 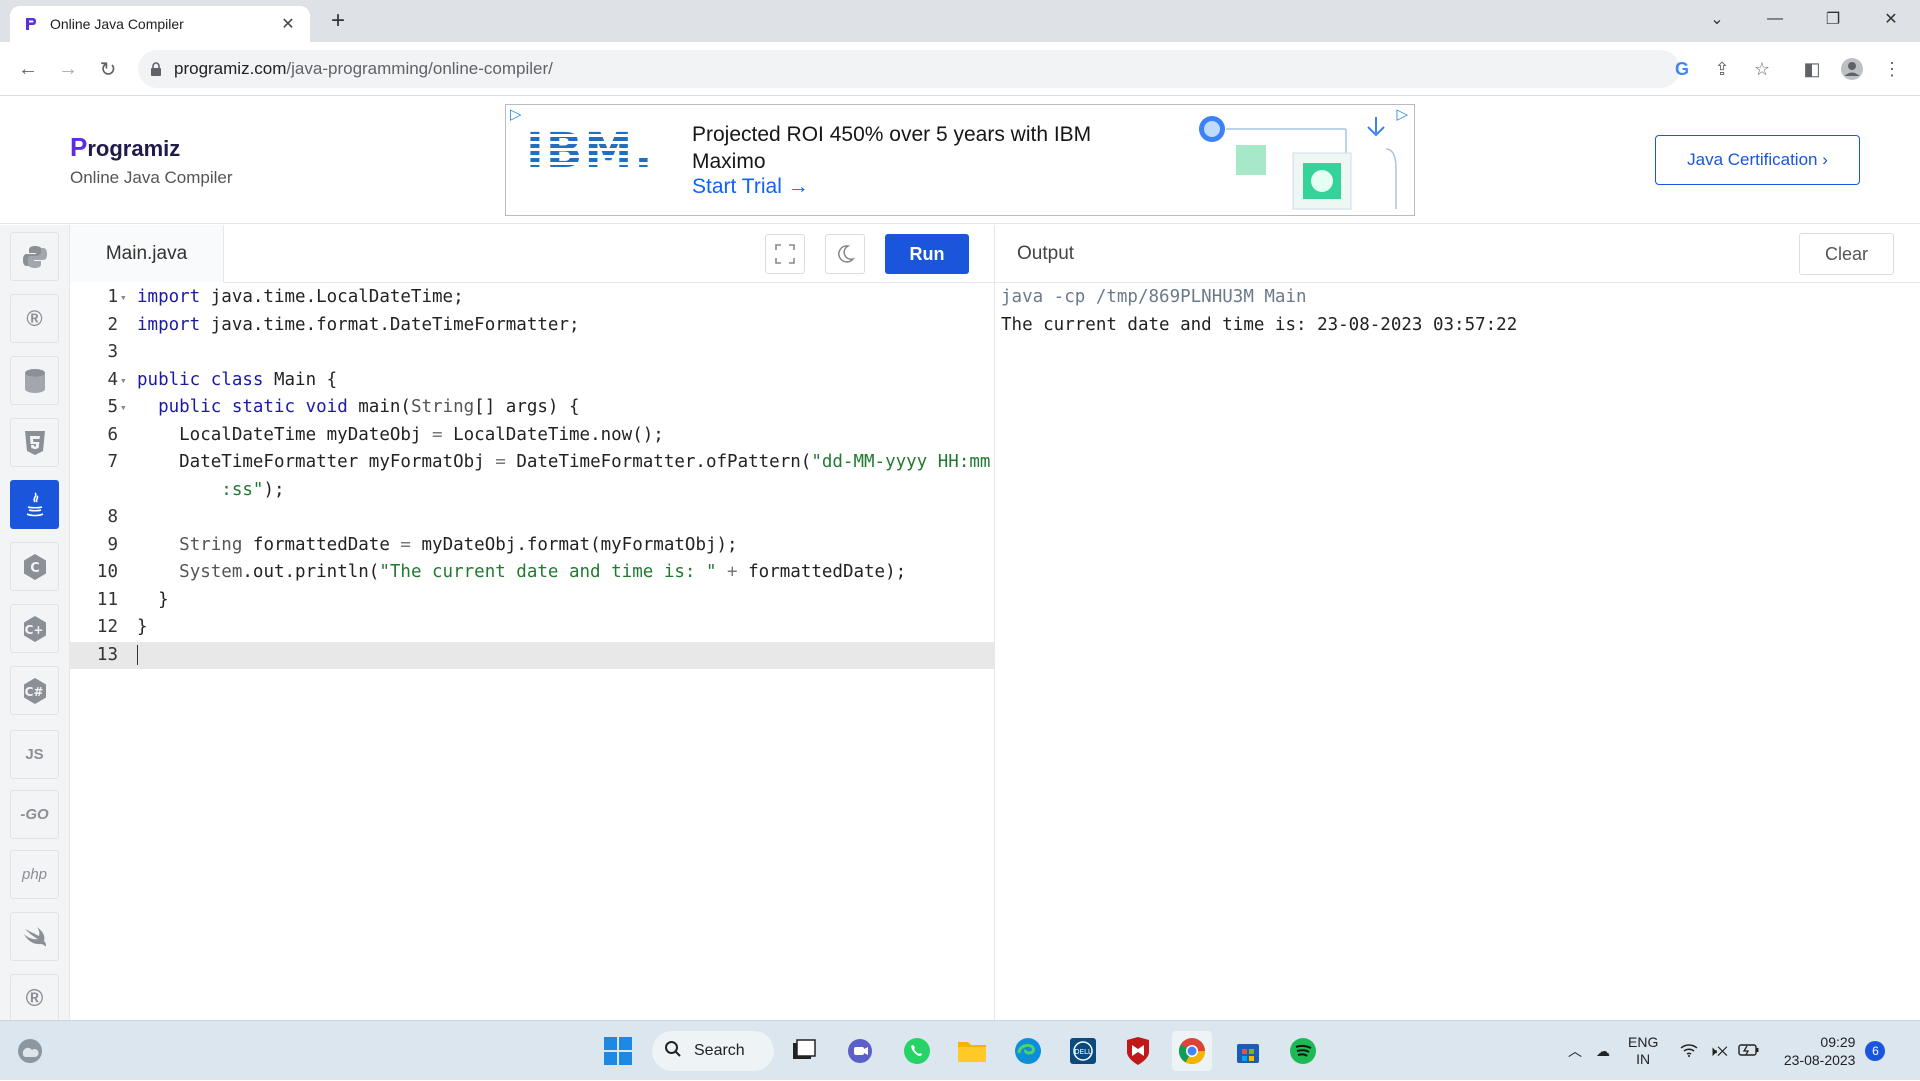 What do you see at coordinates (1575, 1051) in the screenshot?
I see `show-hidden-icons-chevron-icon: ︿` at bounding box center [1575, 1051].